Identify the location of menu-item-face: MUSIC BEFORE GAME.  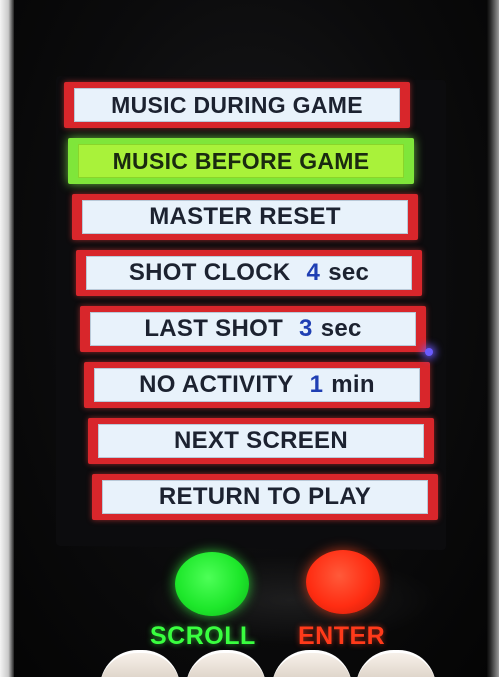
(241, 161).